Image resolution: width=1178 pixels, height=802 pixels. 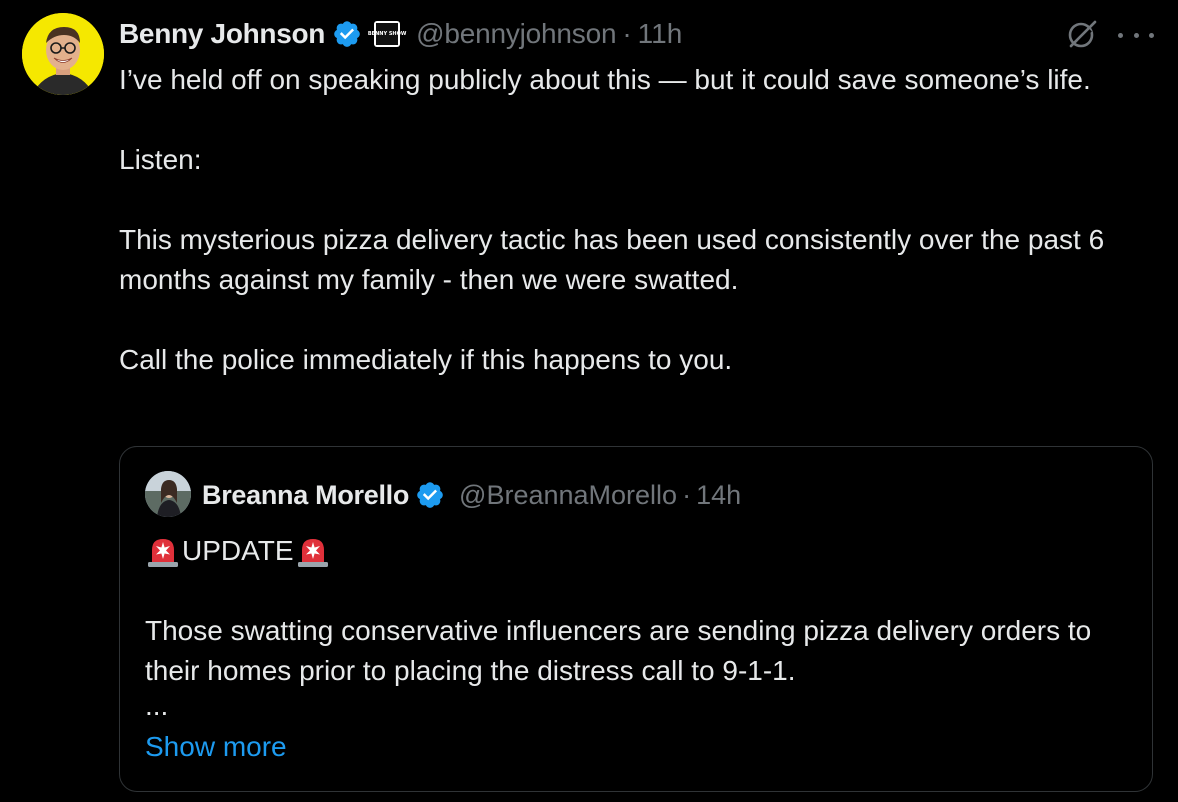 I want to click on quoted-author-name: Breanna Morello, so click(x=305, y=495).